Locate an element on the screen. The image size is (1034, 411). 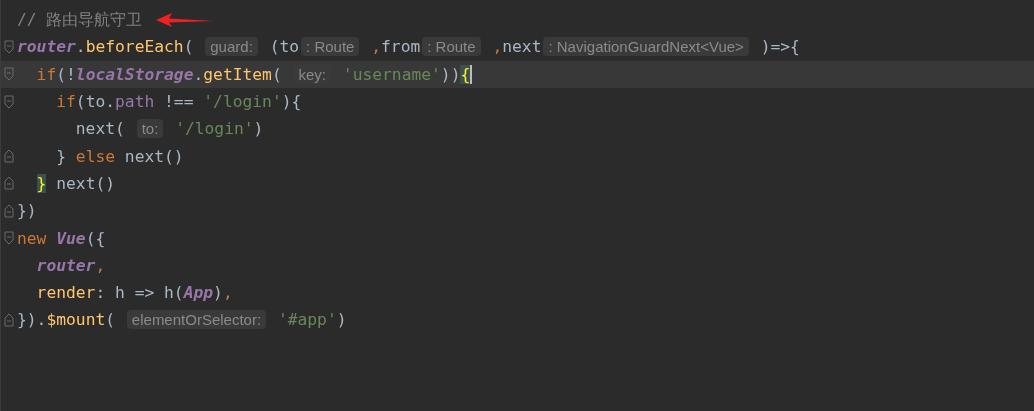
parameter-hint: : NavigationGuardNext<Vue> is located at coordinates (646, 47).